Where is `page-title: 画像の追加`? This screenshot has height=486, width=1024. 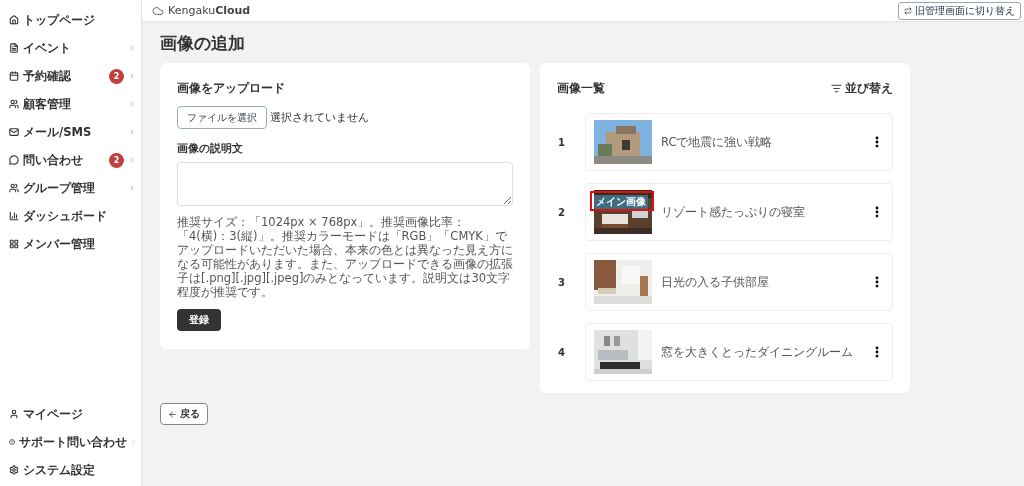 page-title: 画像の追加 is located at coordinates (203, 43).